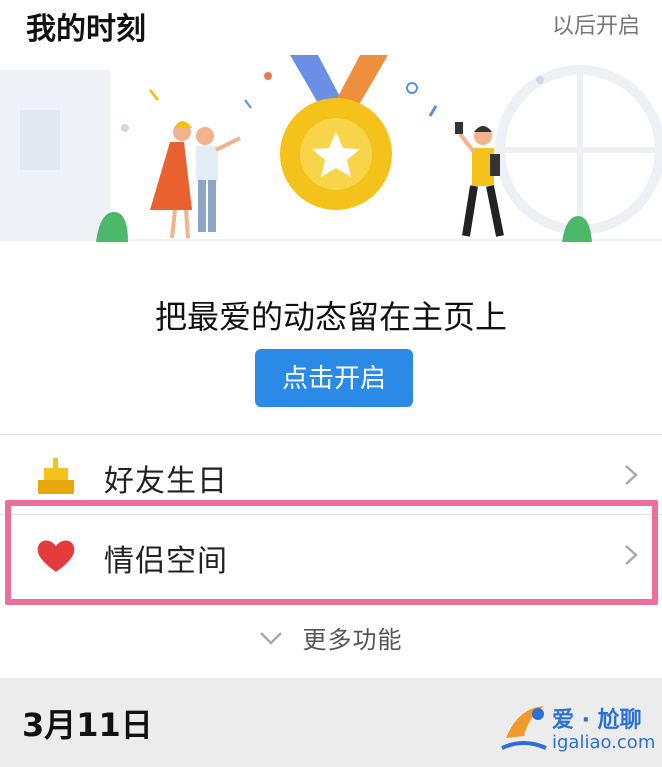 Image resolution: width=662 pixels, height=767 pixels. What do you see at coordinates (597, 720) in the screenshot?
I see `watermark-name: 爱 · 尬聊` at bounding box center [597, 720].